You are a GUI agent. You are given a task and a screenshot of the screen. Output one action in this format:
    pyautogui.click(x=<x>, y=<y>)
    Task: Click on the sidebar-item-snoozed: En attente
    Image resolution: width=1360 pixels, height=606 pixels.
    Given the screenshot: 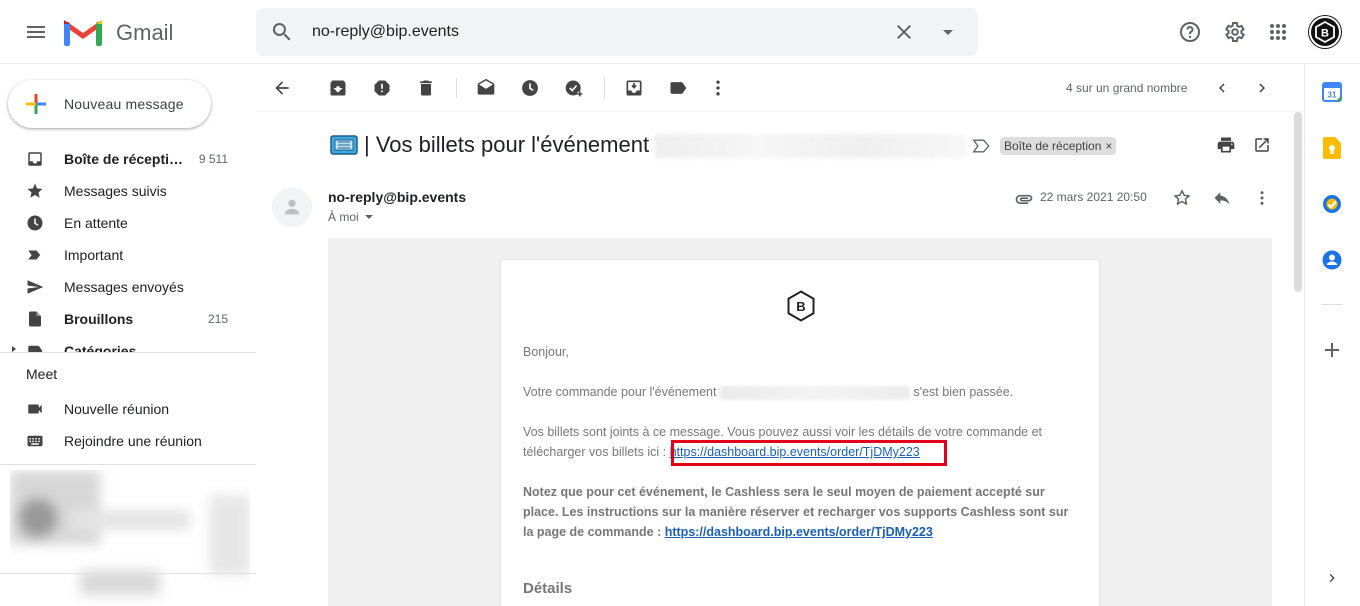 What is the action you would take?
    pyautogui.click(x=128, y=223)
    